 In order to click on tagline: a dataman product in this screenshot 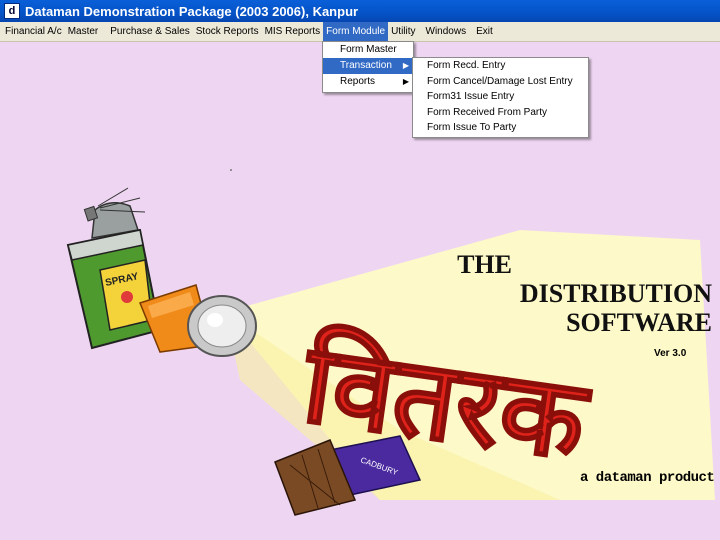, I will do `click(647, 478)`.